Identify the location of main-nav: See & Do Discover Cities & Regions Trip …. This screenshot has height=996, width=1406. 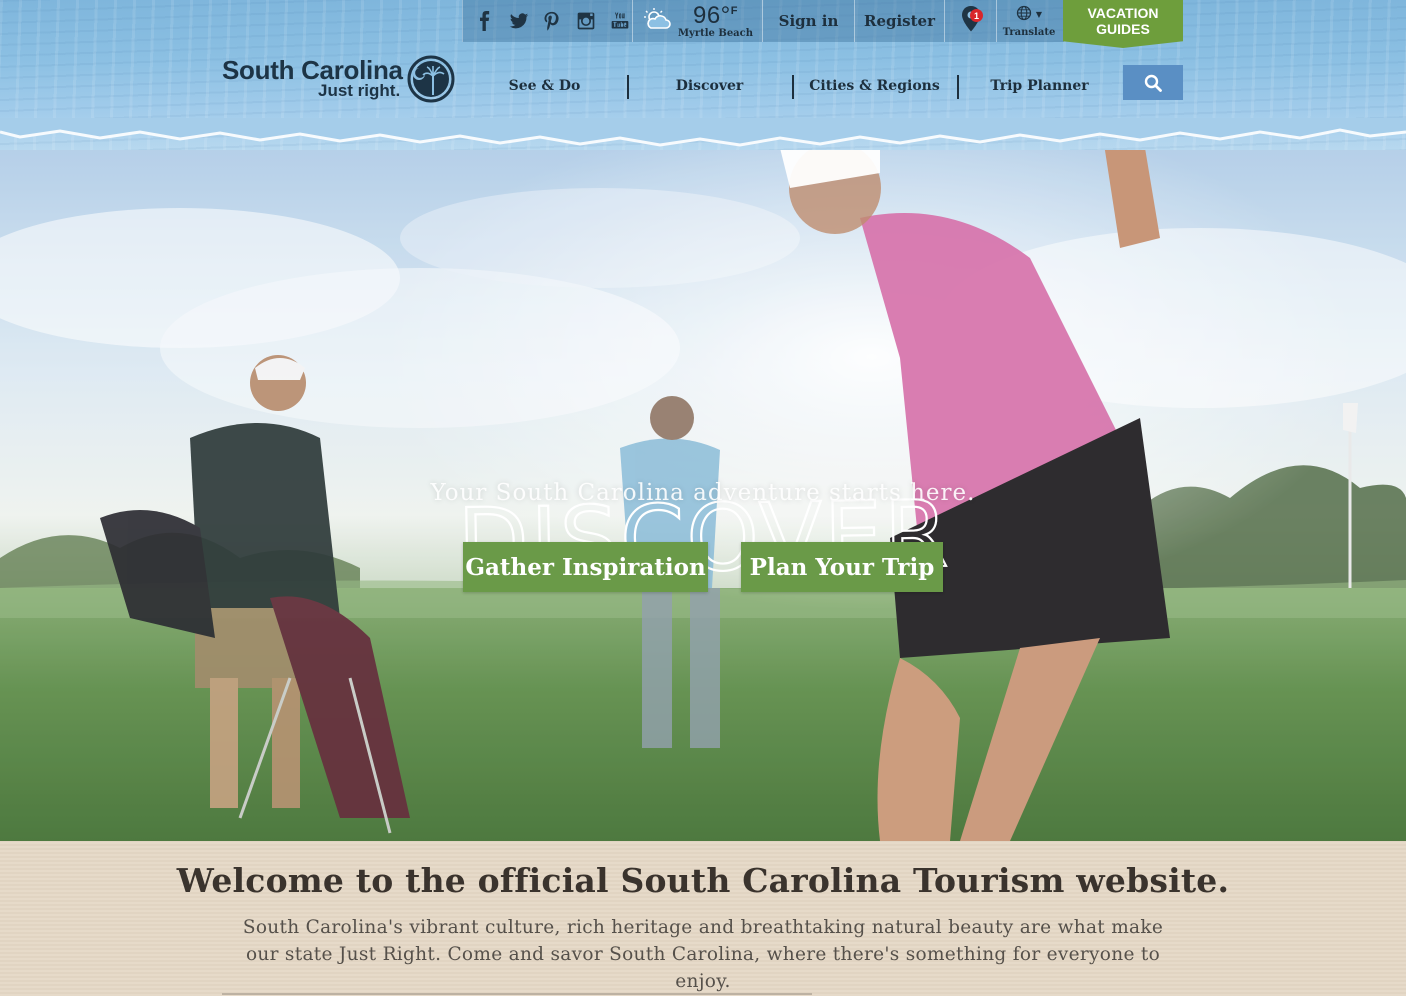
(792, 86).